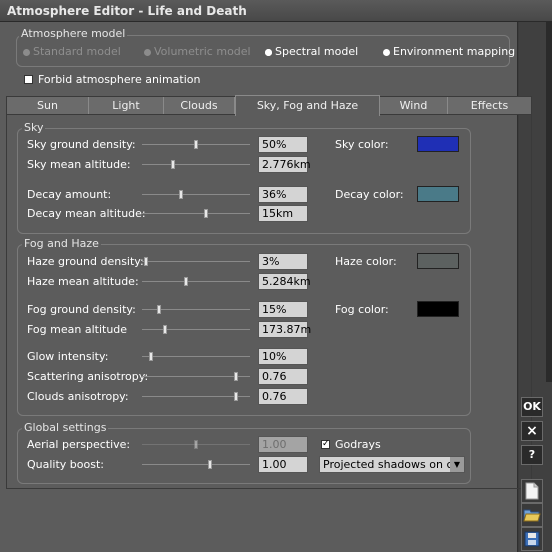 The image size is (552, 552). Describe the element at coordinates (283, 396) in the screenshot. I see `clouds-anisotropy-field: 0.76` at that location.